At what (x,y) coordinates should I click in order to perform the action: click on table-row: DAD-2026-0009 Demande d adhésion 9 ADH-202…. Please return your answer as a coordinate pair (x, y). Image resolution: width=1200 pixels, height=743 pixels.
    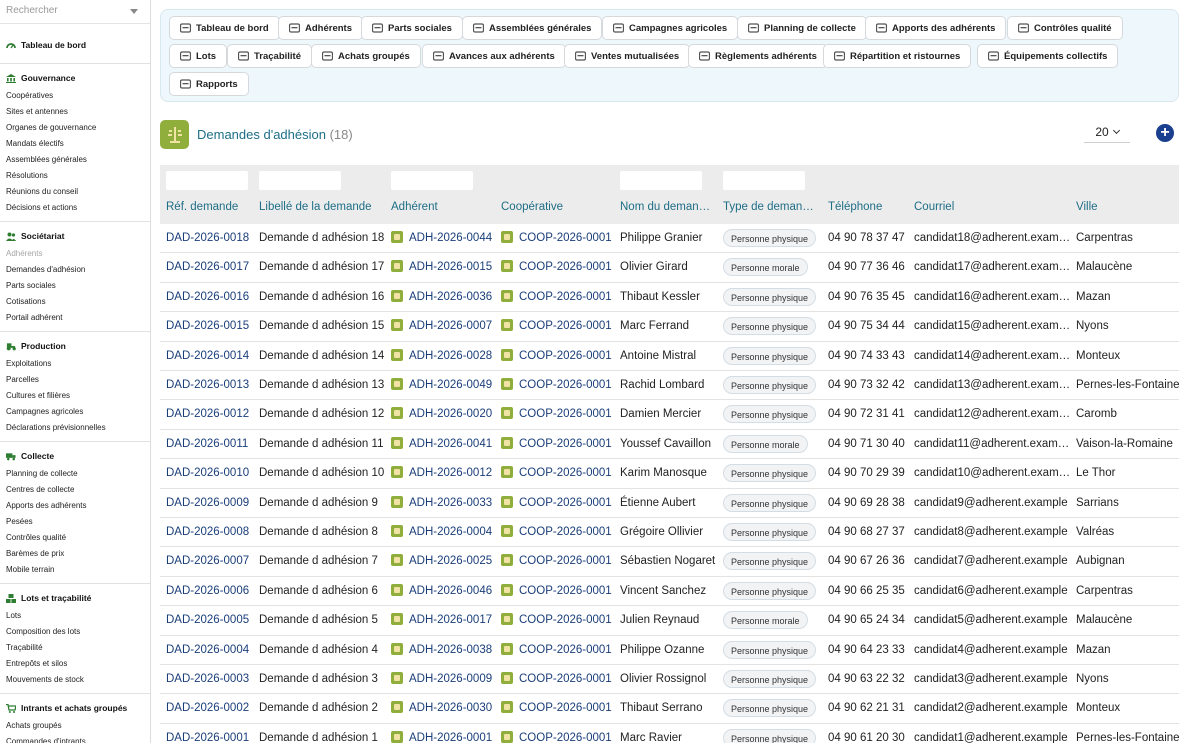
    Looking at the image, I should click on (669, 503).